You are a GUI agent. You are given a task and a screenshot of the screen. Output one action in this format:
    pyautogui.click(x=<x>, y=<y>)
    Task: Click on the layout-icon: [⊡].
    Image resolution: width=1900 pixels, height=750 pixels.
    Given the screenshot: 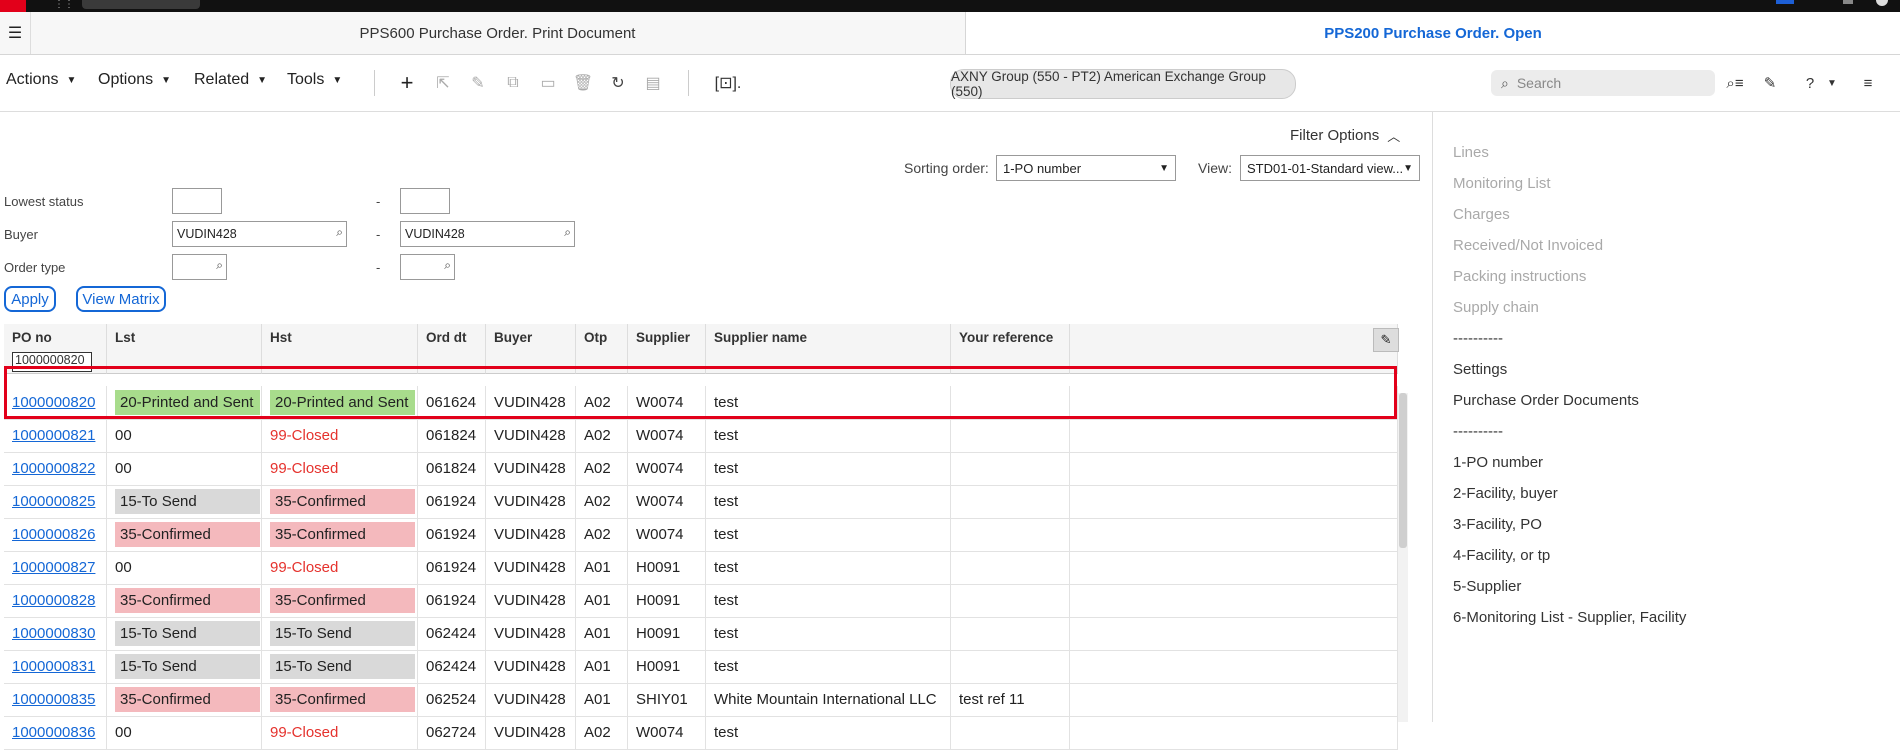 What is the action you would take?
    pyautogui.click(x=728, y=83)
    